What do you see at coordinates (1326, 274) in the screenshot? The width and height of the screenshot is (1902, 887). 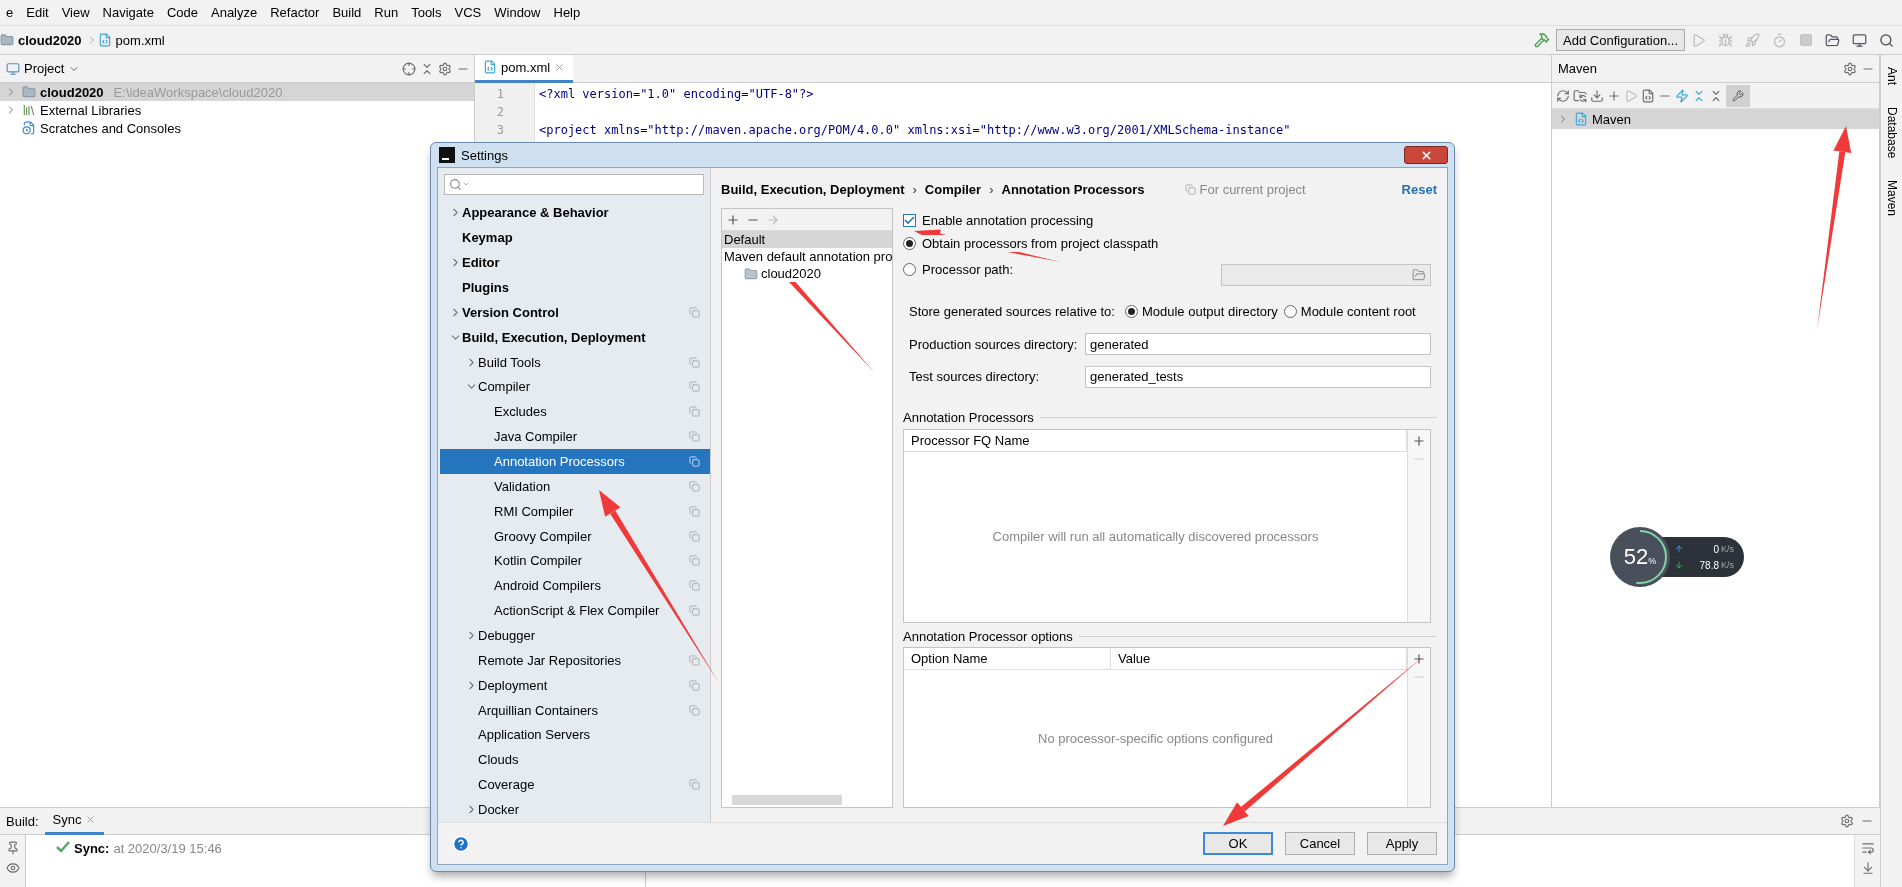 I see `processor-path-field` at bounding box center [1326, 274].